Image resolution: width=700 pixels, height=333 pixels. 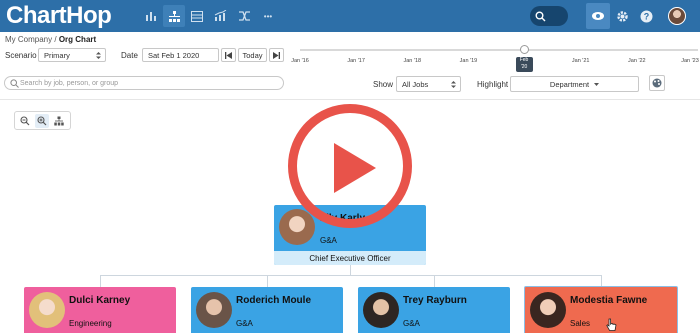 What do you see at coordinates (197, 16) in the screenshot?
I see `table-icon` at bounding box center [197, 16].